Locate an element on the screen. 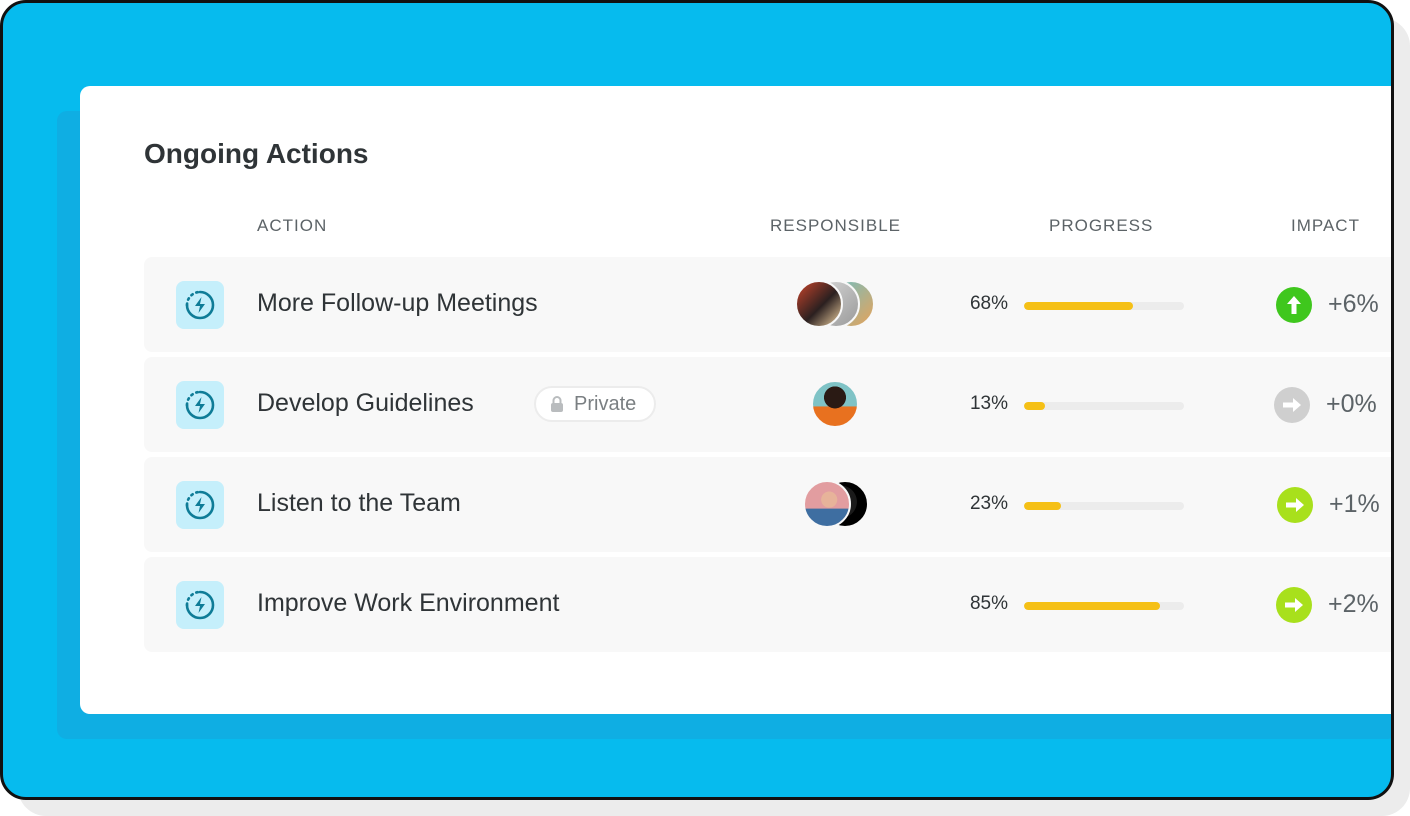 Image resolution: width=1410 pixels, height=816 pixels. action-label: More Follow-up Meetings is located at coordinates (397, 303).